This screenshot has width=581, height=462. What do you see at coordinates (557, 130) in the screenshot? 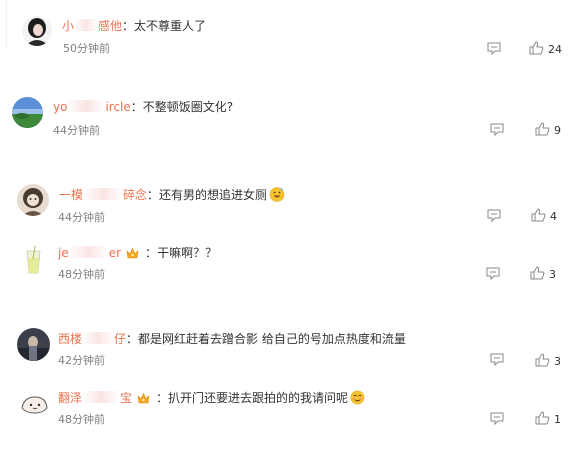
I see `like-count: 9` at bounding box center [557, 130].